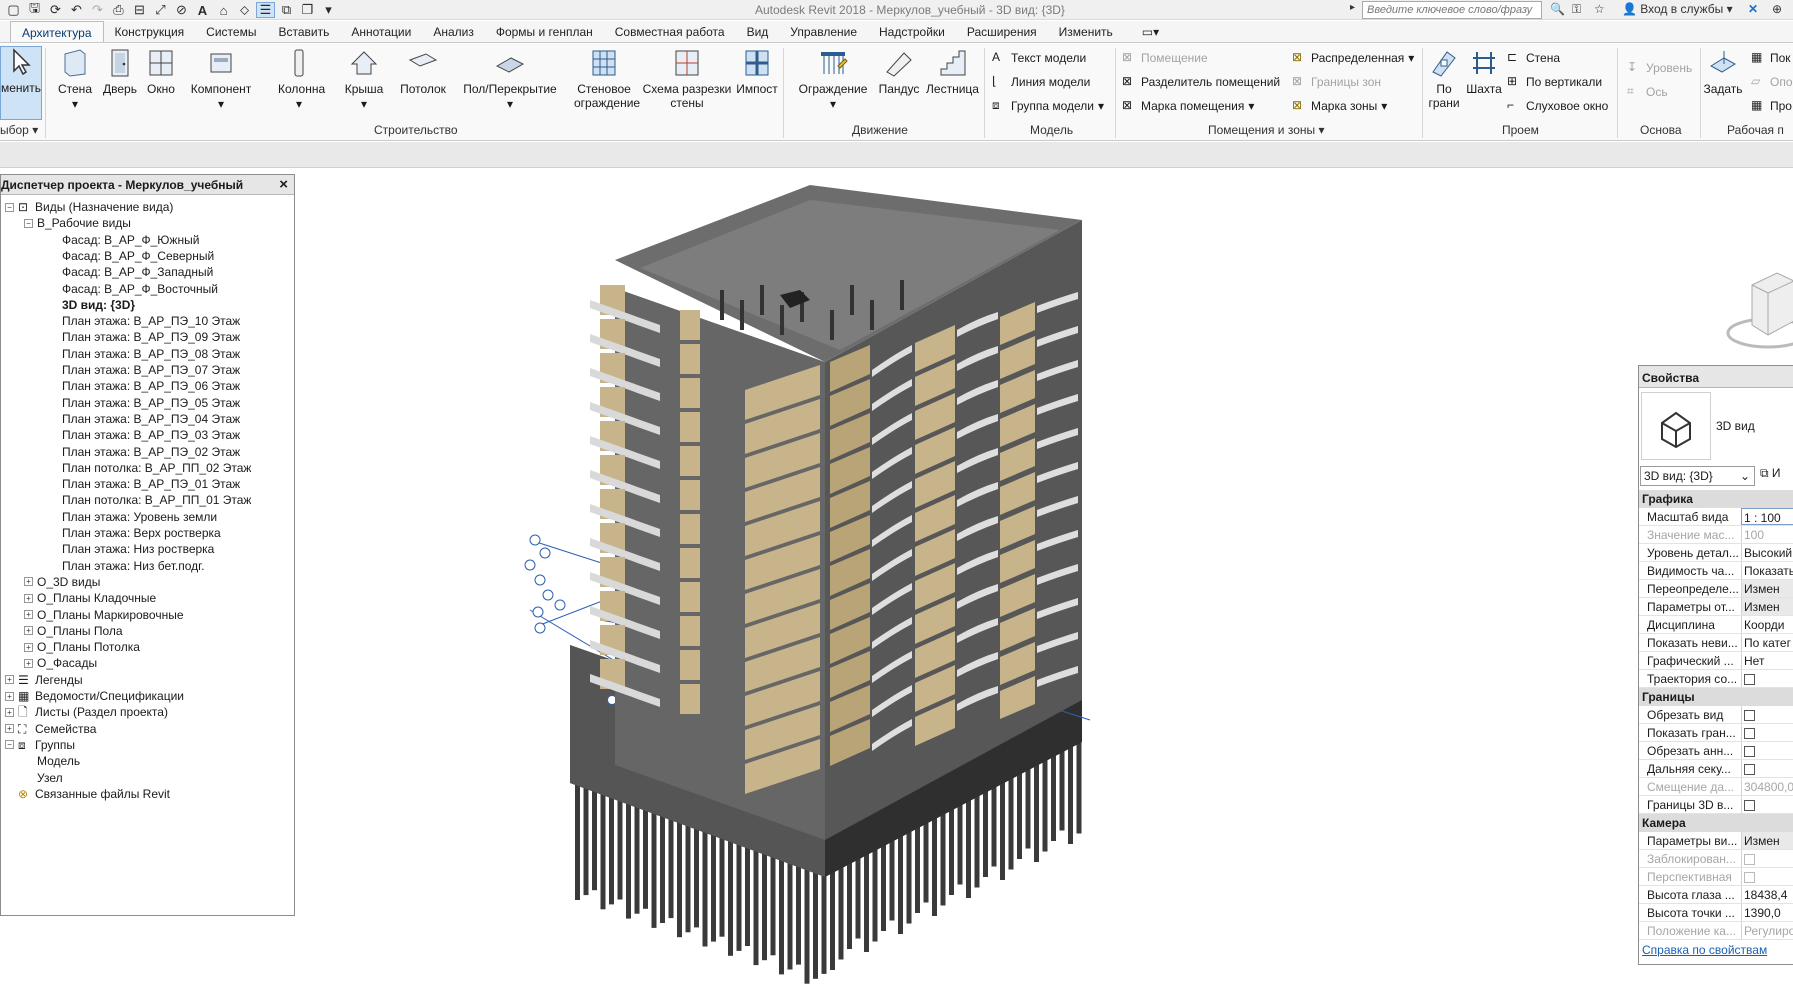 This screenshot has height=985, width=1793. Describe the element at coordinates (231, 31) in the screenshot. I see `tab-systems: Системы` at that location.